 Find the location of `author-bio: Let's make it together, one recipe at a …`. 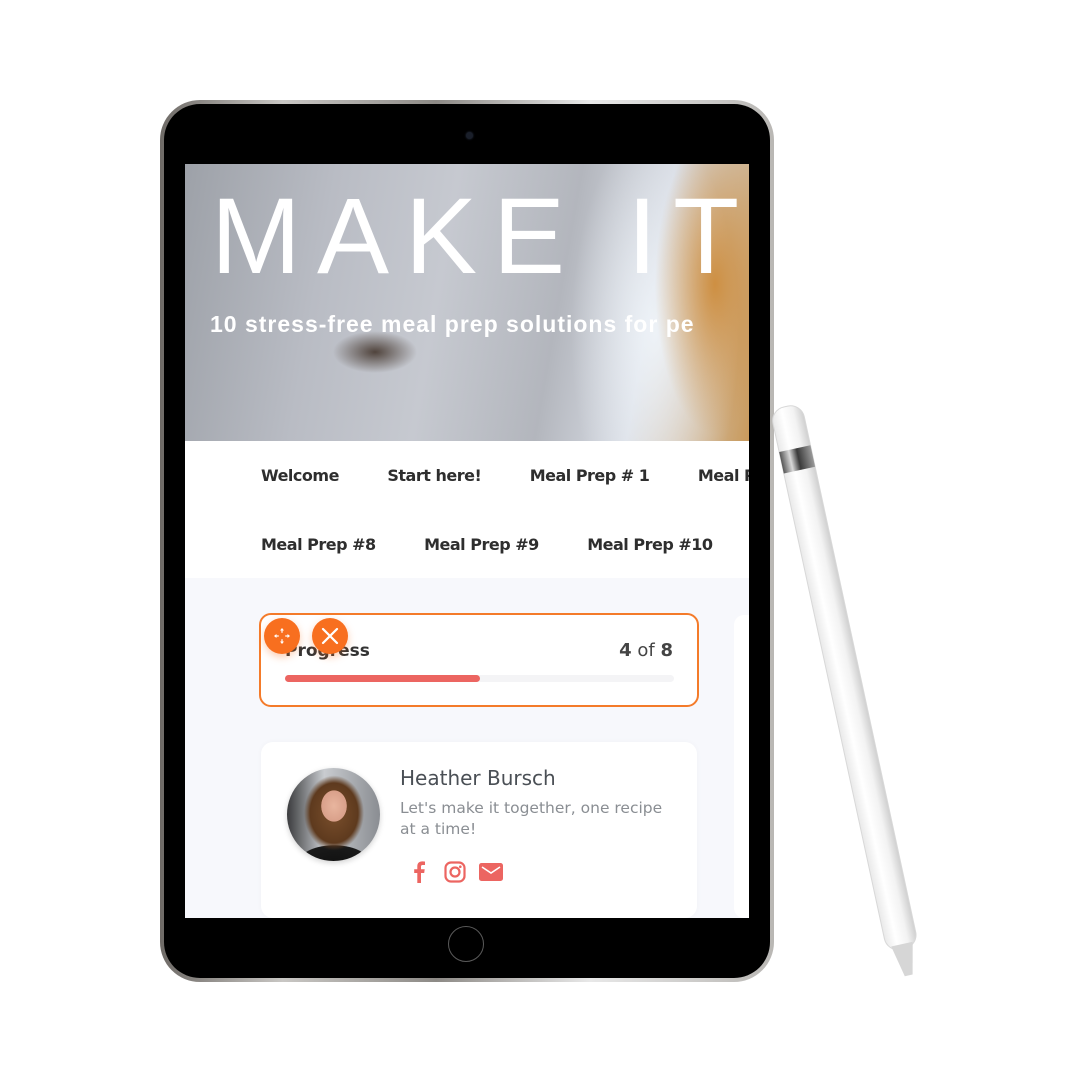

author-bio: Let's make it together, one recipe at a … is located at coordinates (531, 818).